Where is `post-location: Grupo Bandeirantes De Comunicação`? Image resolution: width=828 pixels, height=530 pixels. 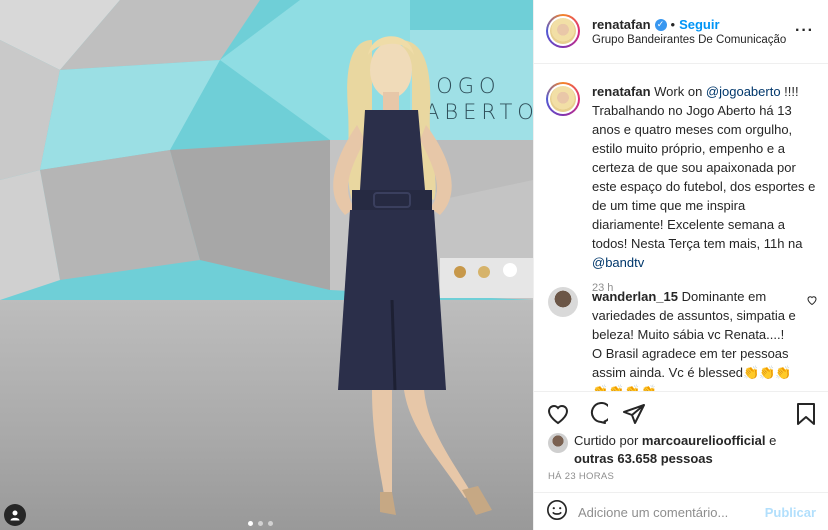
post-location: Grupo Bandeirantes De Comunicação is located at coordinates (689, 40).